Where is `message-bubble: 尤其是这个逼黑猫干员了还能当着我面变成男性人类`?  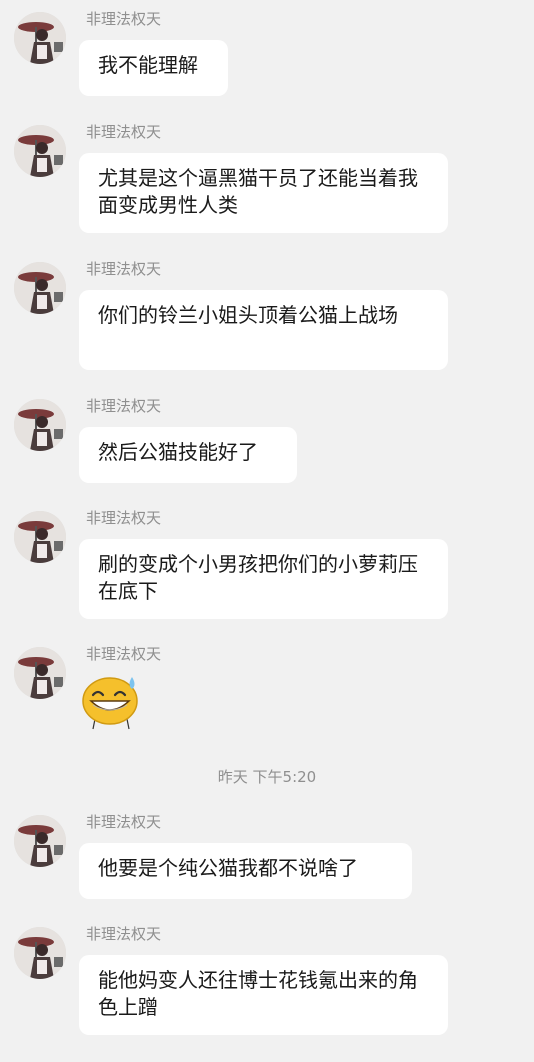
message-bubble: 尤其是这个逼黑猫干员了还能当着我面变成男性人类 is located at coordinates (263, 193).